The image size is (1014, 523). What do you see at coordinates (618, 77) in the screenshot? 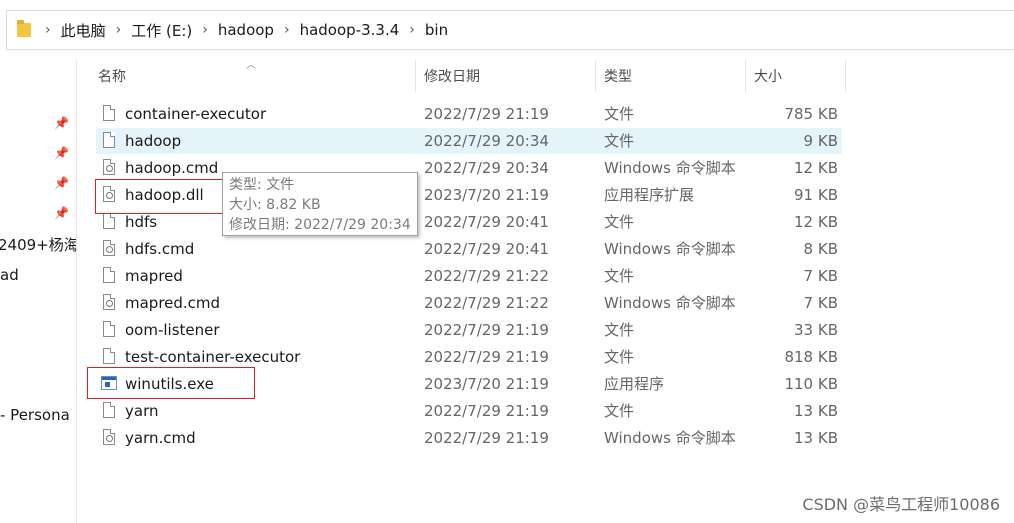
I see `column-header-type-label: 类型` at bounding box center [618, 77].